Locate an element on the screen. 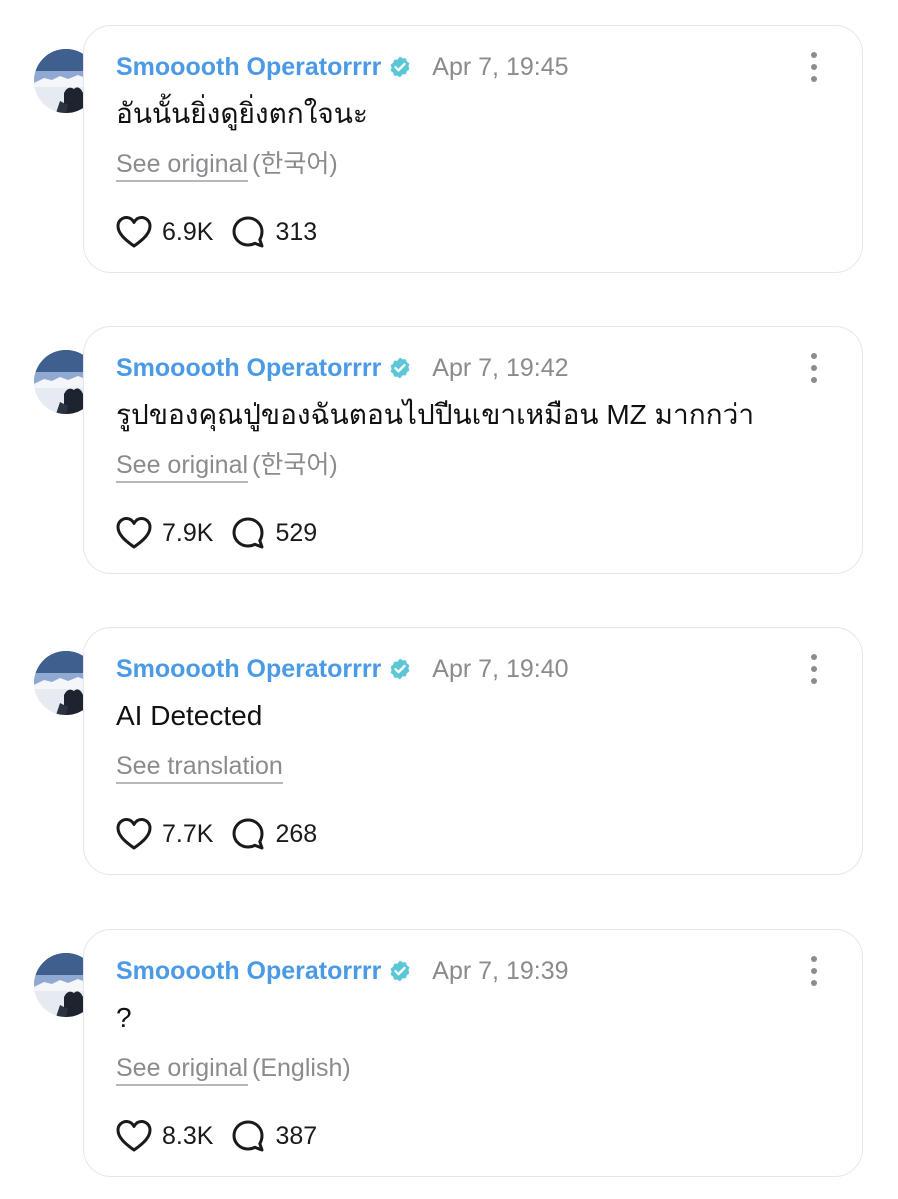 The width and height of the screenshot is (898, 1199). like-count: 6.9K is located at coordinates (188, 231).